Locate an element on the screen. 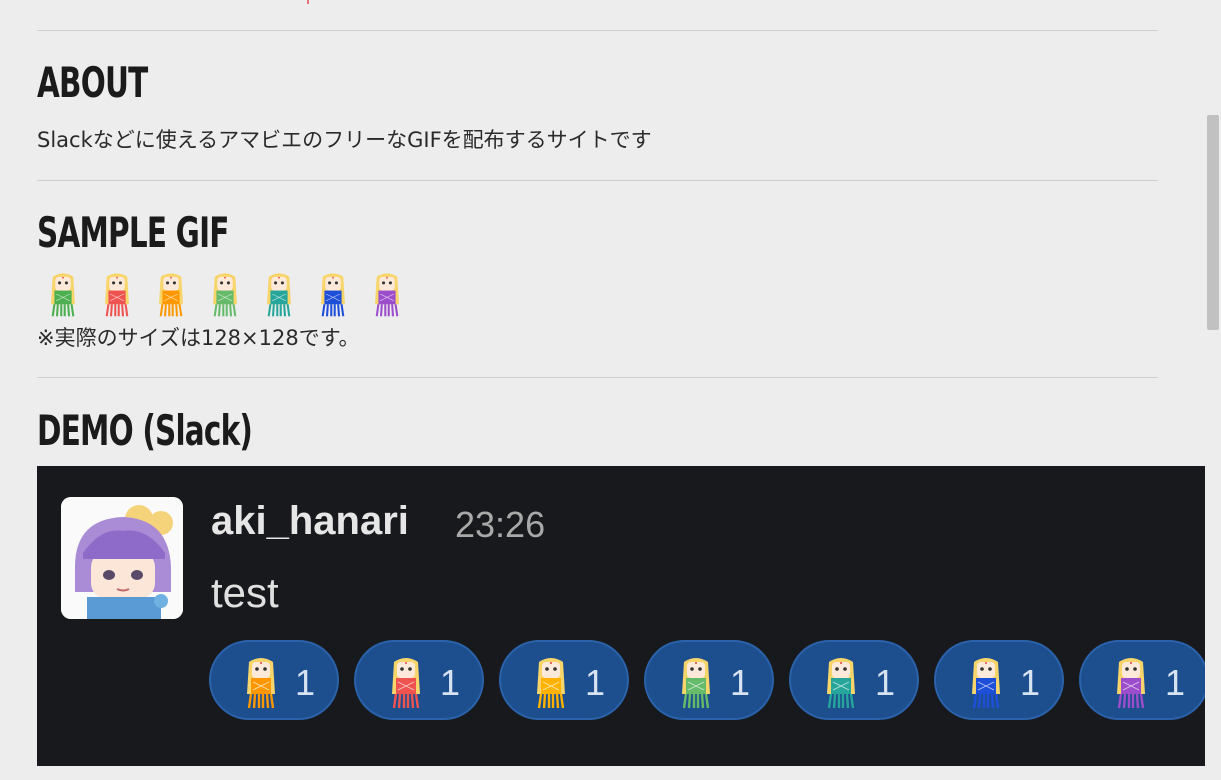 This screenshot has width=1221, height=780. avatar is located at coordinates (122, 558).